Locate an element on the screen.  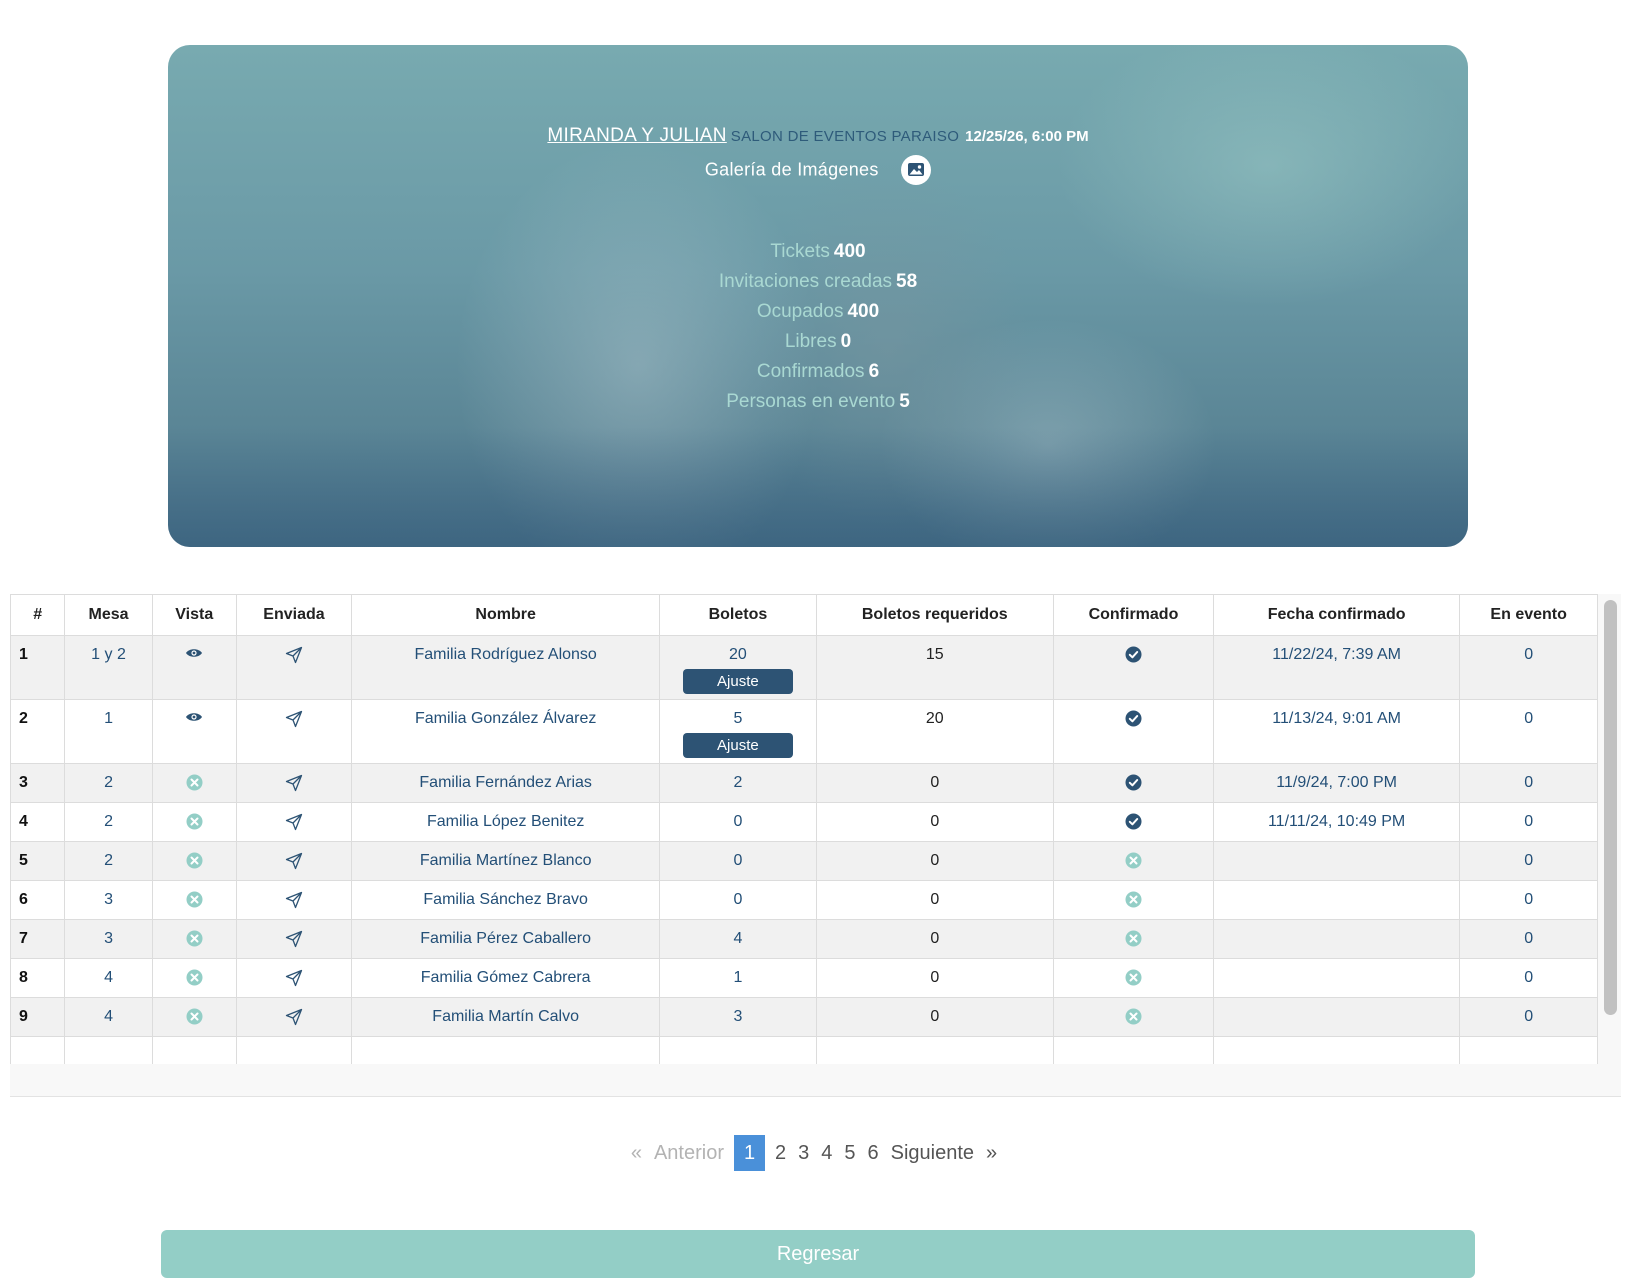
nombre-cell: Familia Gómez Cabrera is located at coordinates (506, 978).